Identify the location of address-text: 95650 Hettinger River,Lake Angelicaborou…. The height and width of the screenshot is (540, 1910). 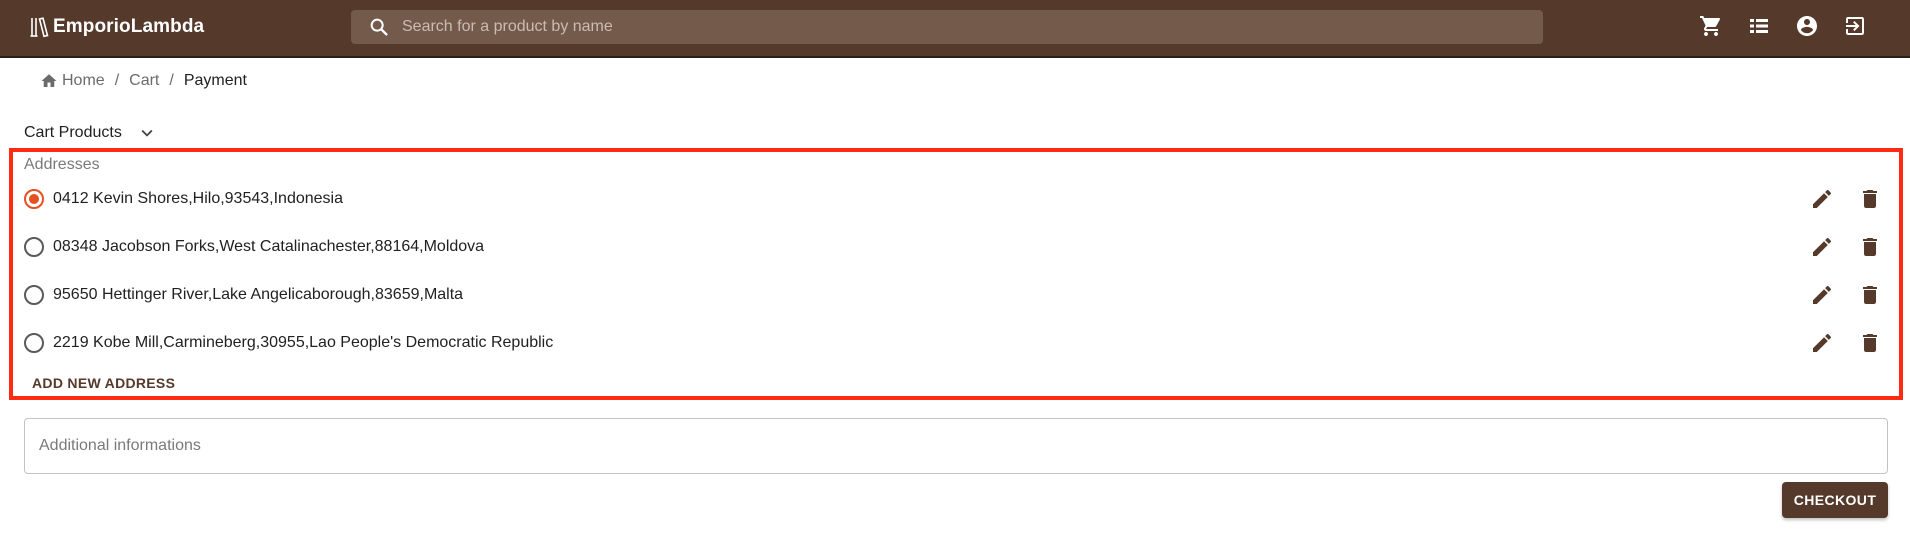
(258, 294).